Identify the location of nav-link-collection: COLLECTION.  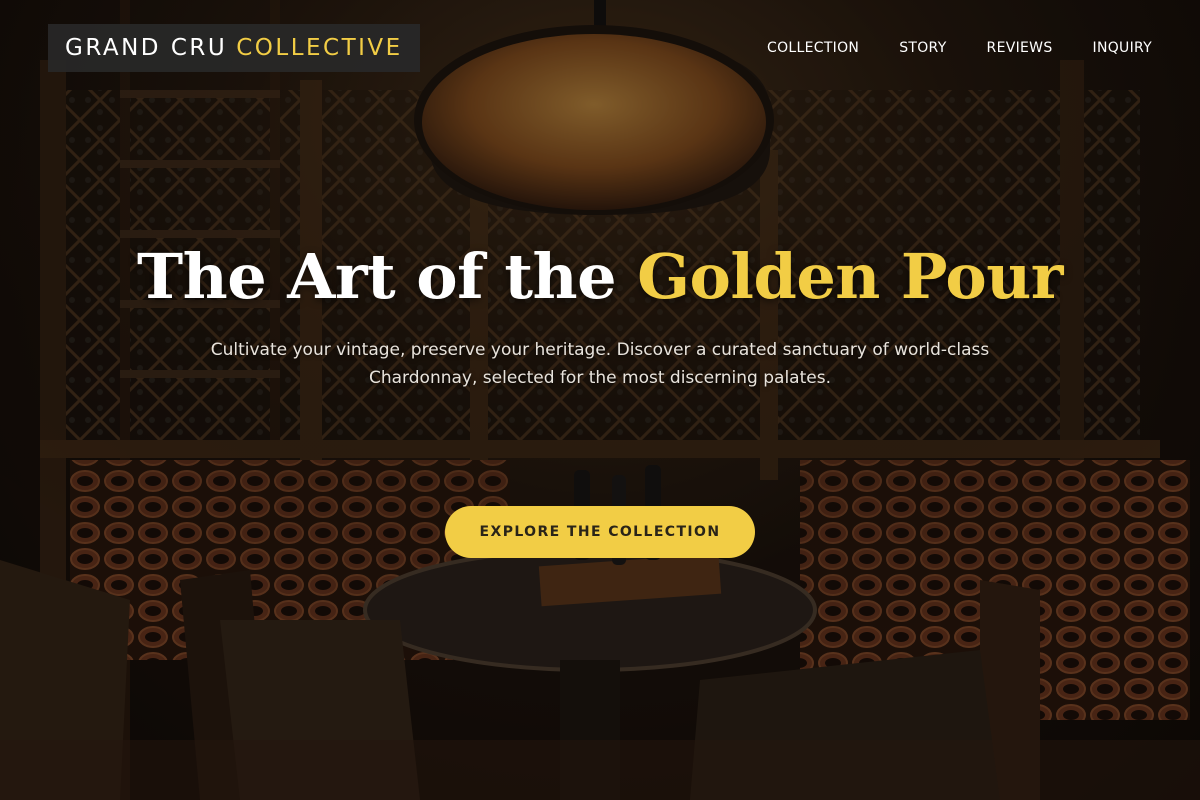
(813, 48).